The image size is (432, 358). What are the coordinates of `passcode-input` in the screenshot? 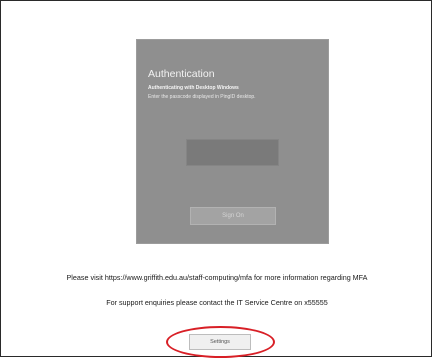 It's located at (232, 152).